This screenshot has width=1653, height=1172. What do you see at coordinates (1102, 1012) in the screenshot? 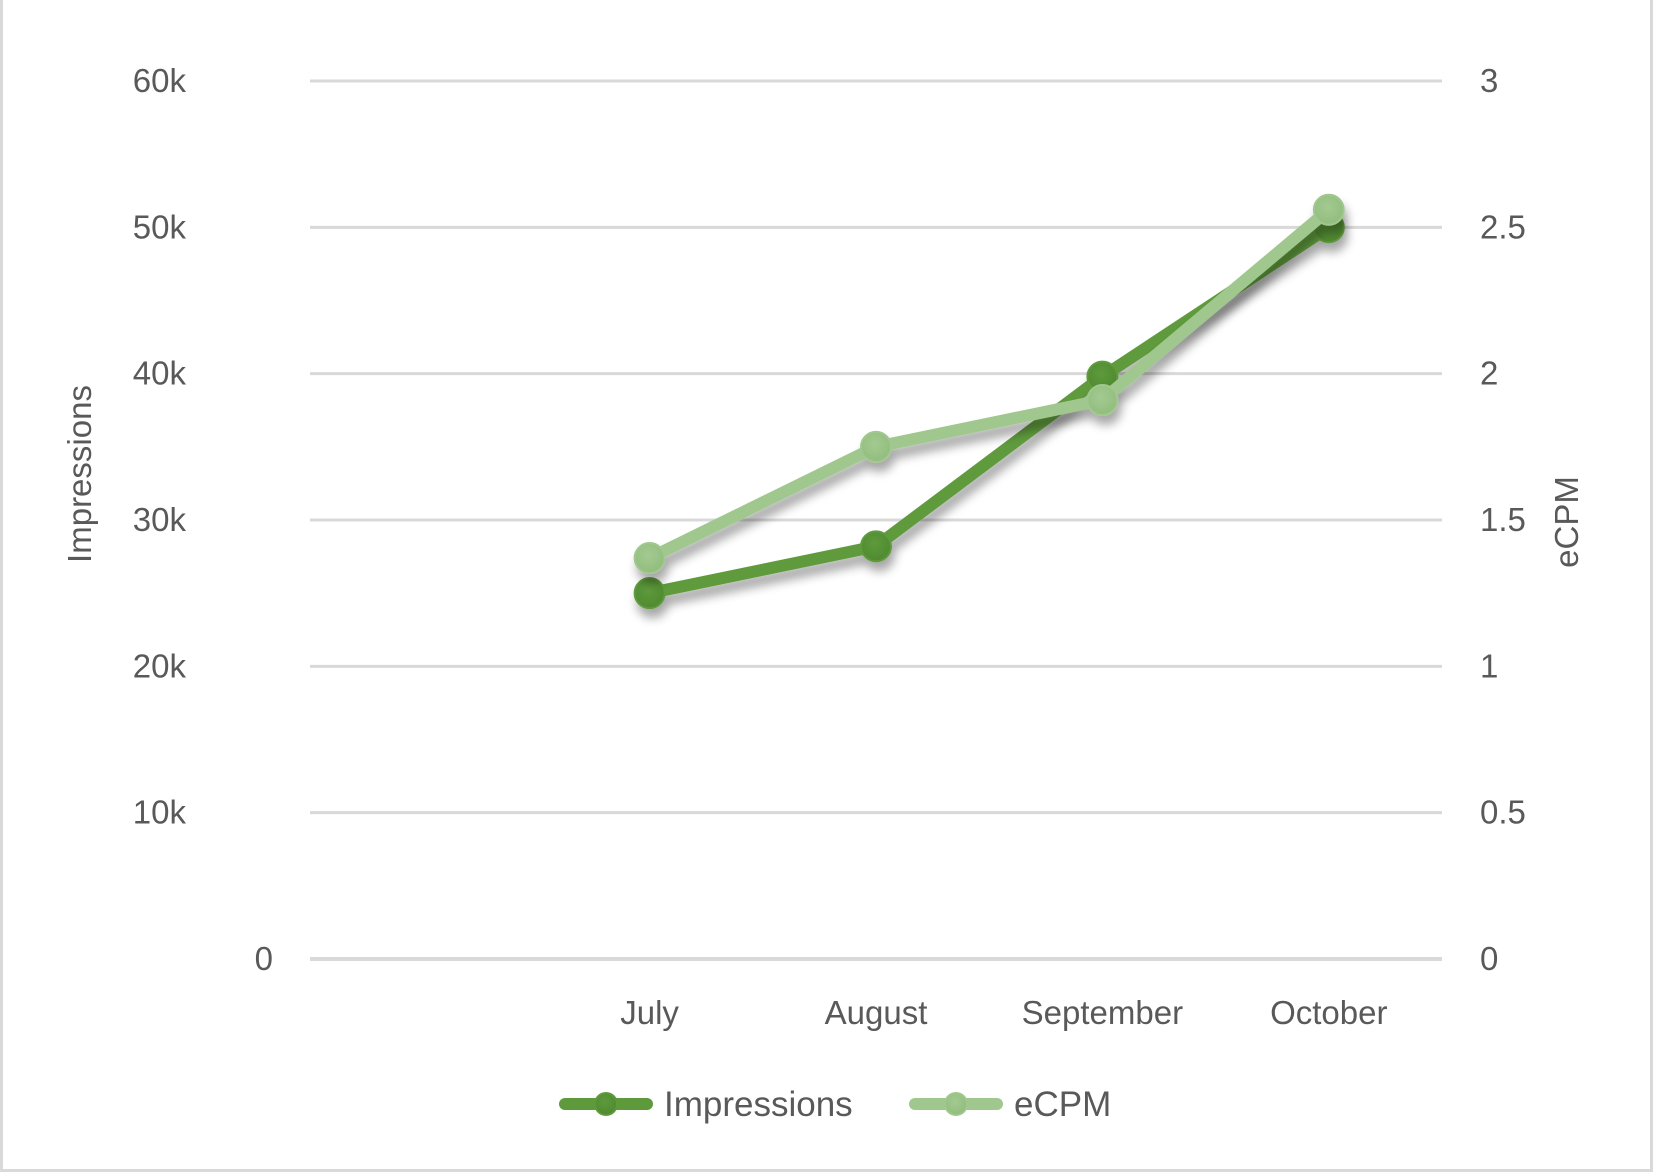
I see `x-tick-label: September` at bounding box center [1102, 1012].